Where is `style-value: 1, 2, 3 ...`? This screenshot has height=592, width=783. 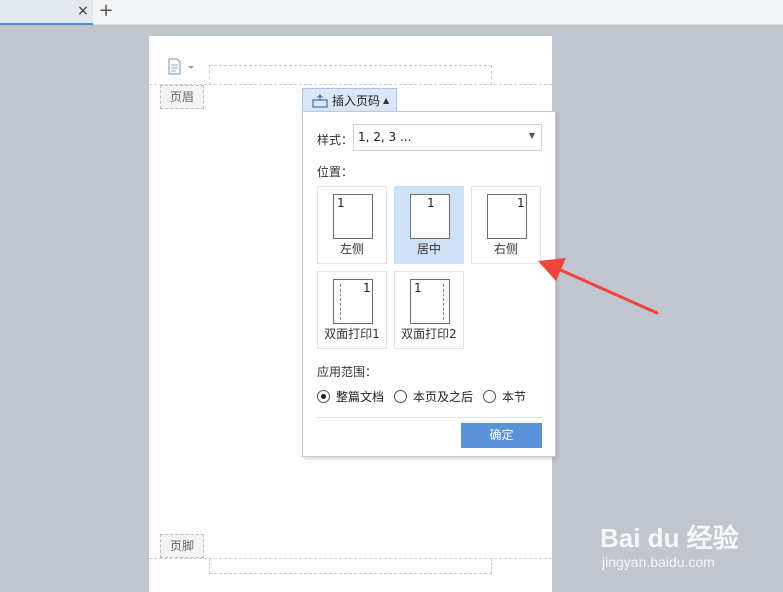
style-value: 1, 2, 3 ... is located at coordinates (385, 137).